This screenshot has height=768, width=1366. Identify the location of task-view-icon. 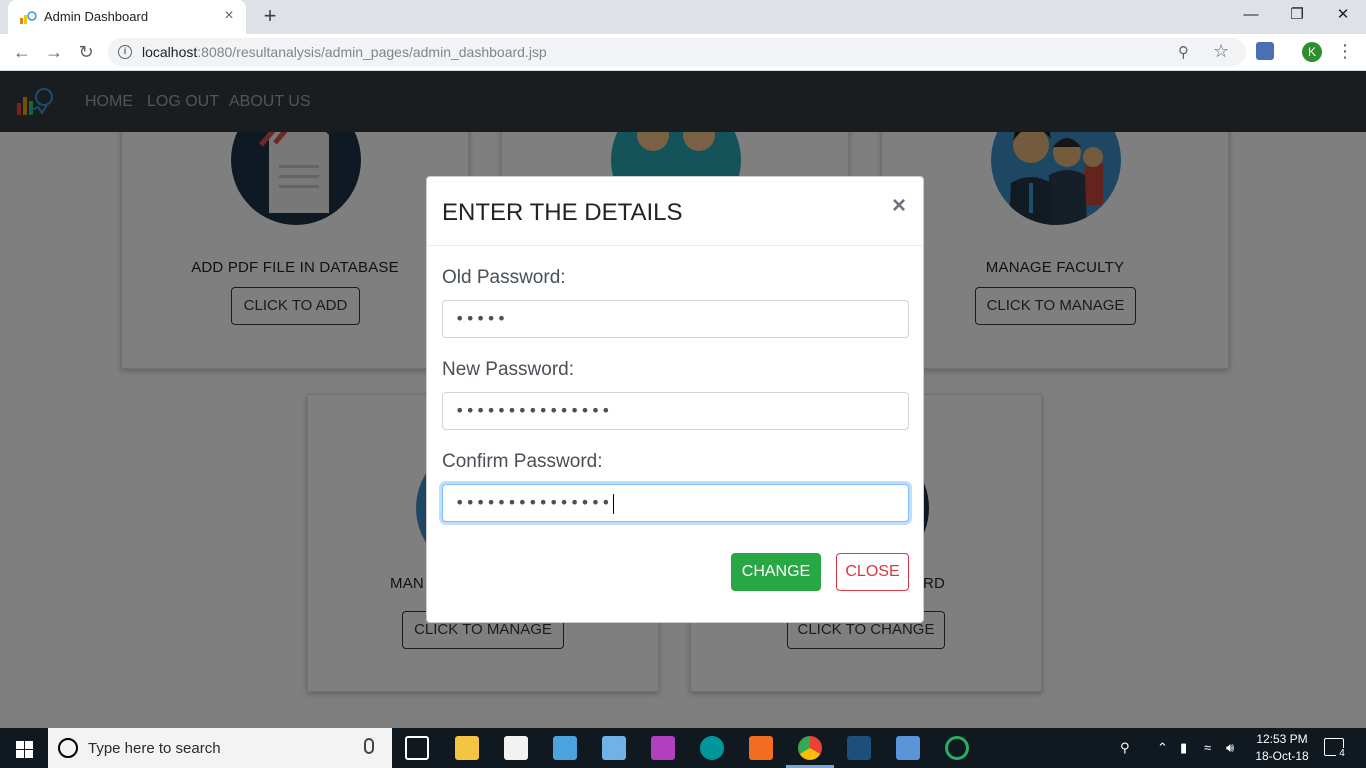
(417, 748).